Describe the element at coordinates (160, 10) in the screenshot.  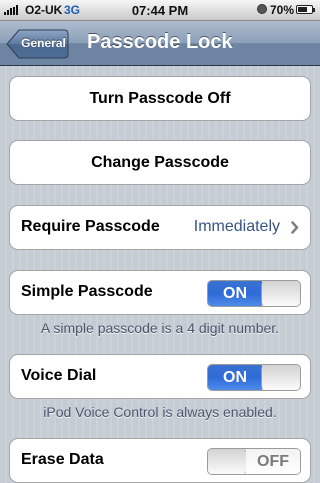
I see `status-bar: O2-UK 3G 07:44 PM 70%` at that location.